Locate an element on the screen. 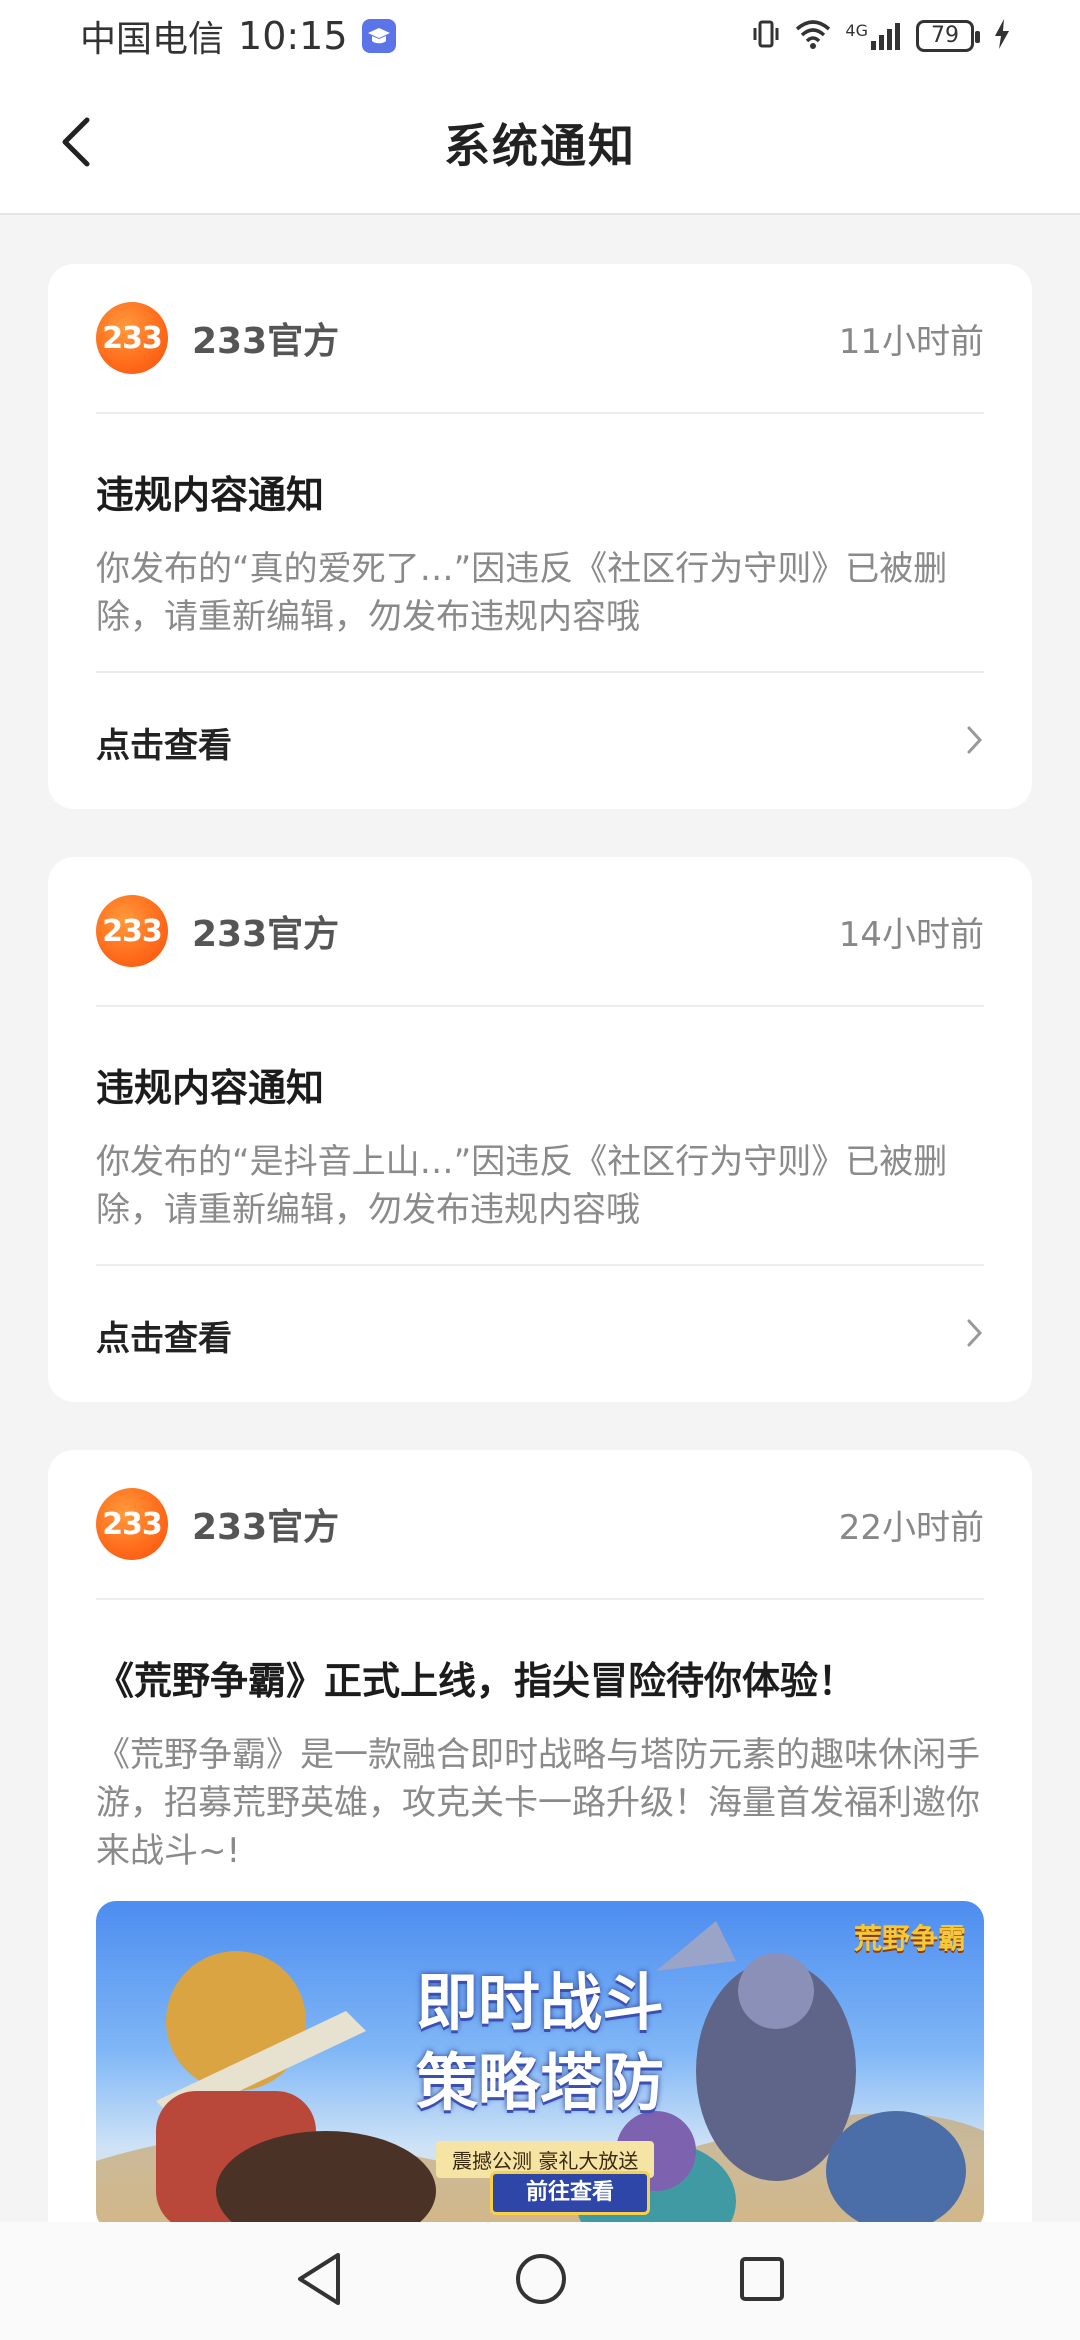  notification-title: 《荒野争霸》正式上线，指尖冒险待你体验！ is located at coordinates (476, 1681).